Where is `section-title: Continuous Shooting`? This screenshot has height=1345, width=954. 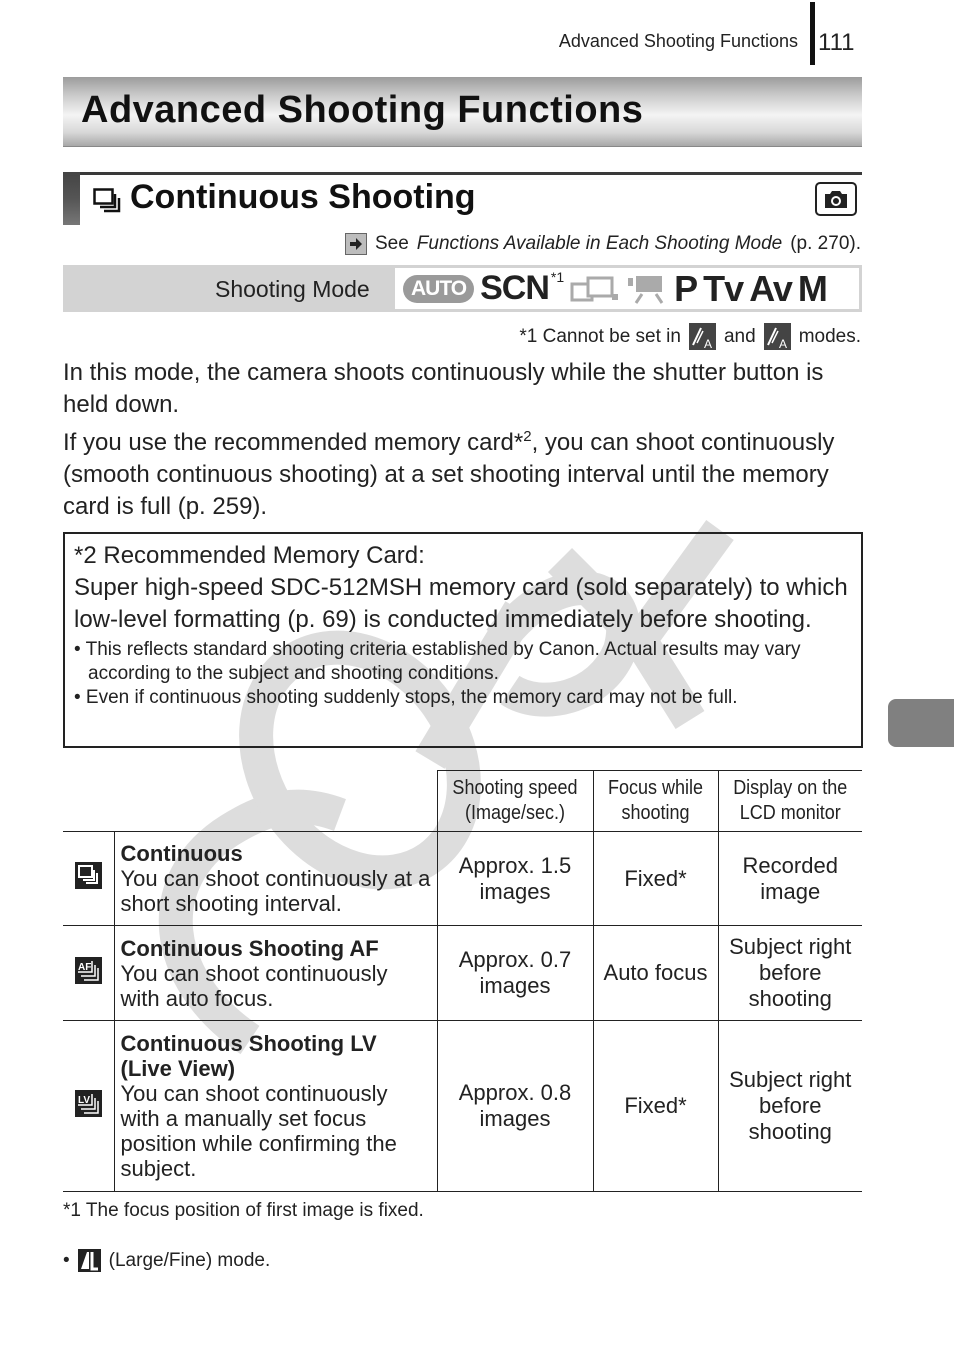
section-title: Continuous Shooting is located at coordinates (303, 197).